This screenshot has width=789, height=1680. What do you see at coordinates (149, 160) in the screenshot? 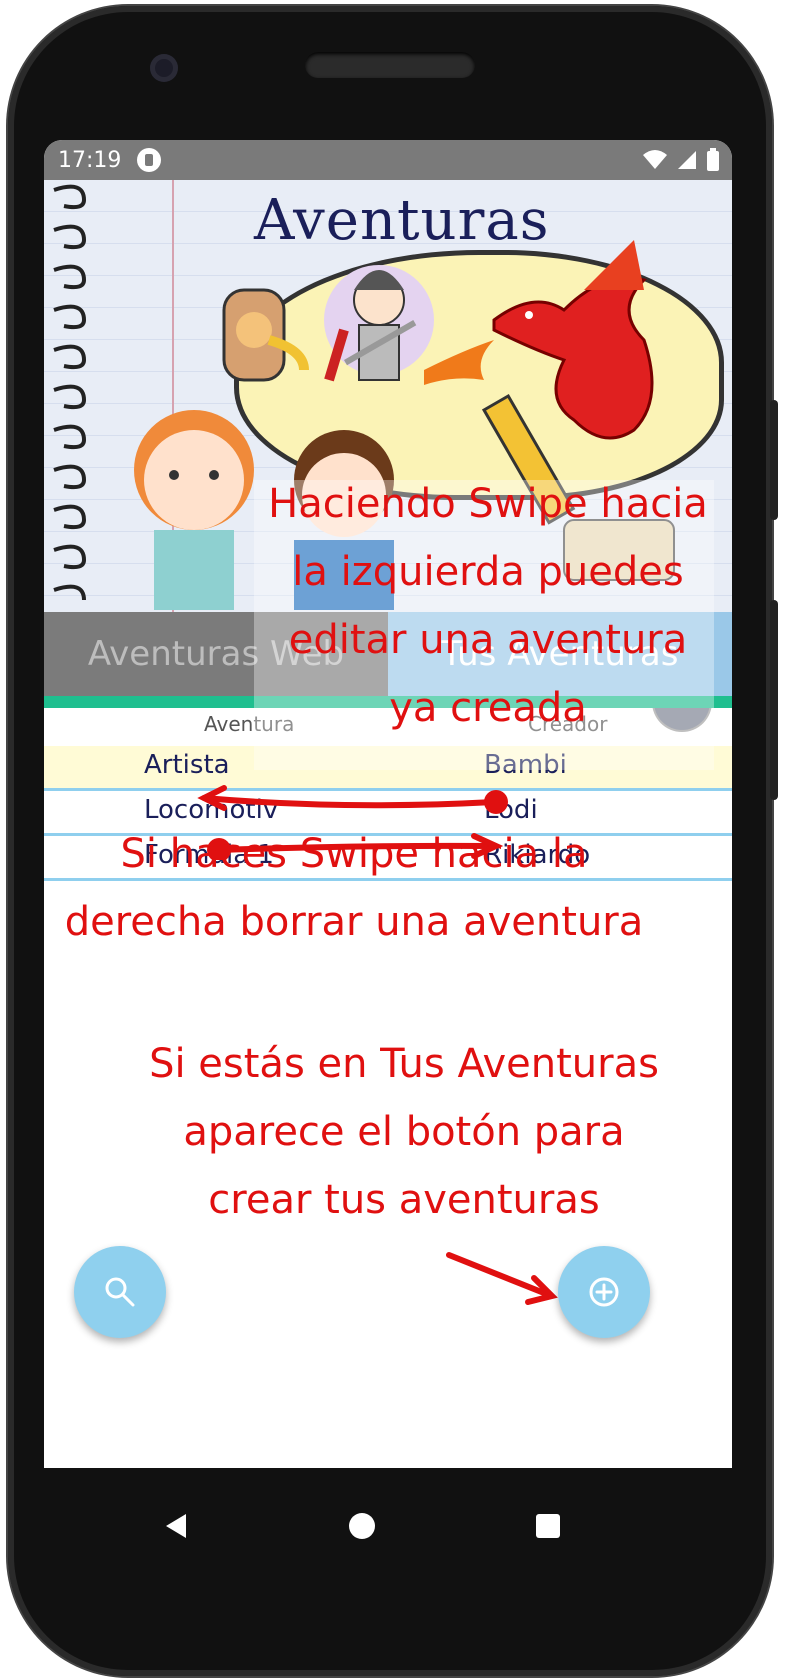
I see `app-notification-icon` at bounding box center [149, 160].